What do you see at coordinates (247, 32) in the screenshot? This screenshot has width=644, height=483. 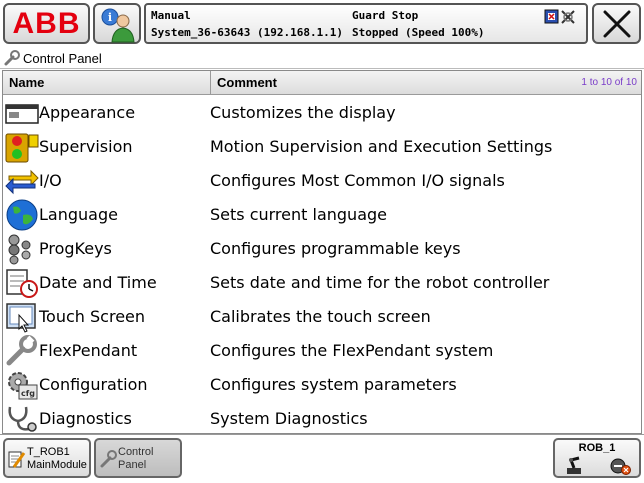 I see `system-name: System_36-63643 (192.168.1.1)` at bounding box center [247, 32].